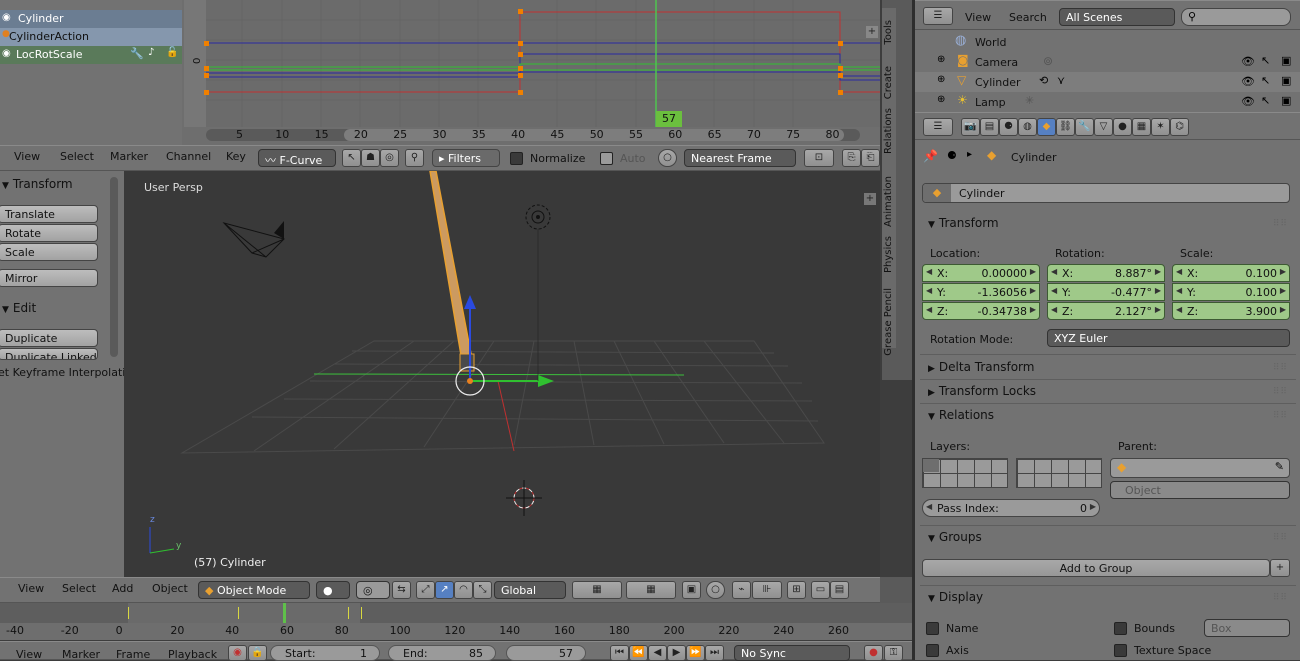 Image resolution: width=1300 pixels, height=661 pixels. Describe the element at coordinates (740, 158) in the screenshot. I see `snap-select: Nearest Frame` at that location.